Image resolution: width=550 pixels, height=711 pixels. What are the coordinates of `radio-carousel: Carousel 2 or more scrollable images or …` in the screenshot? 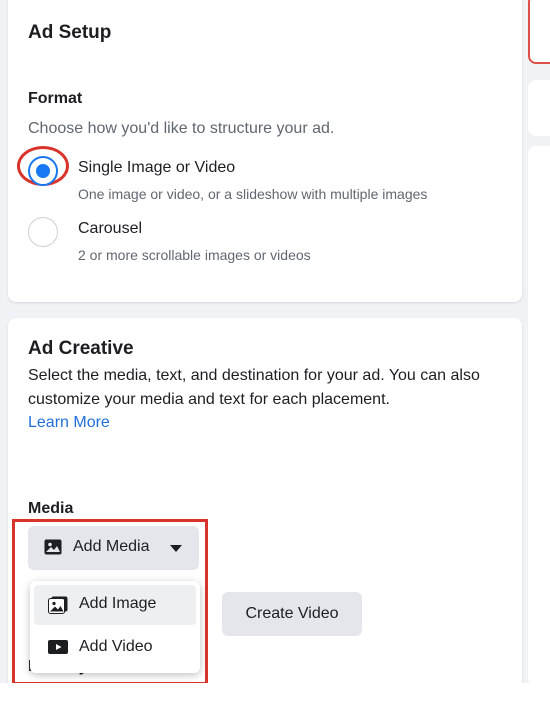 It's located at (263, 240).